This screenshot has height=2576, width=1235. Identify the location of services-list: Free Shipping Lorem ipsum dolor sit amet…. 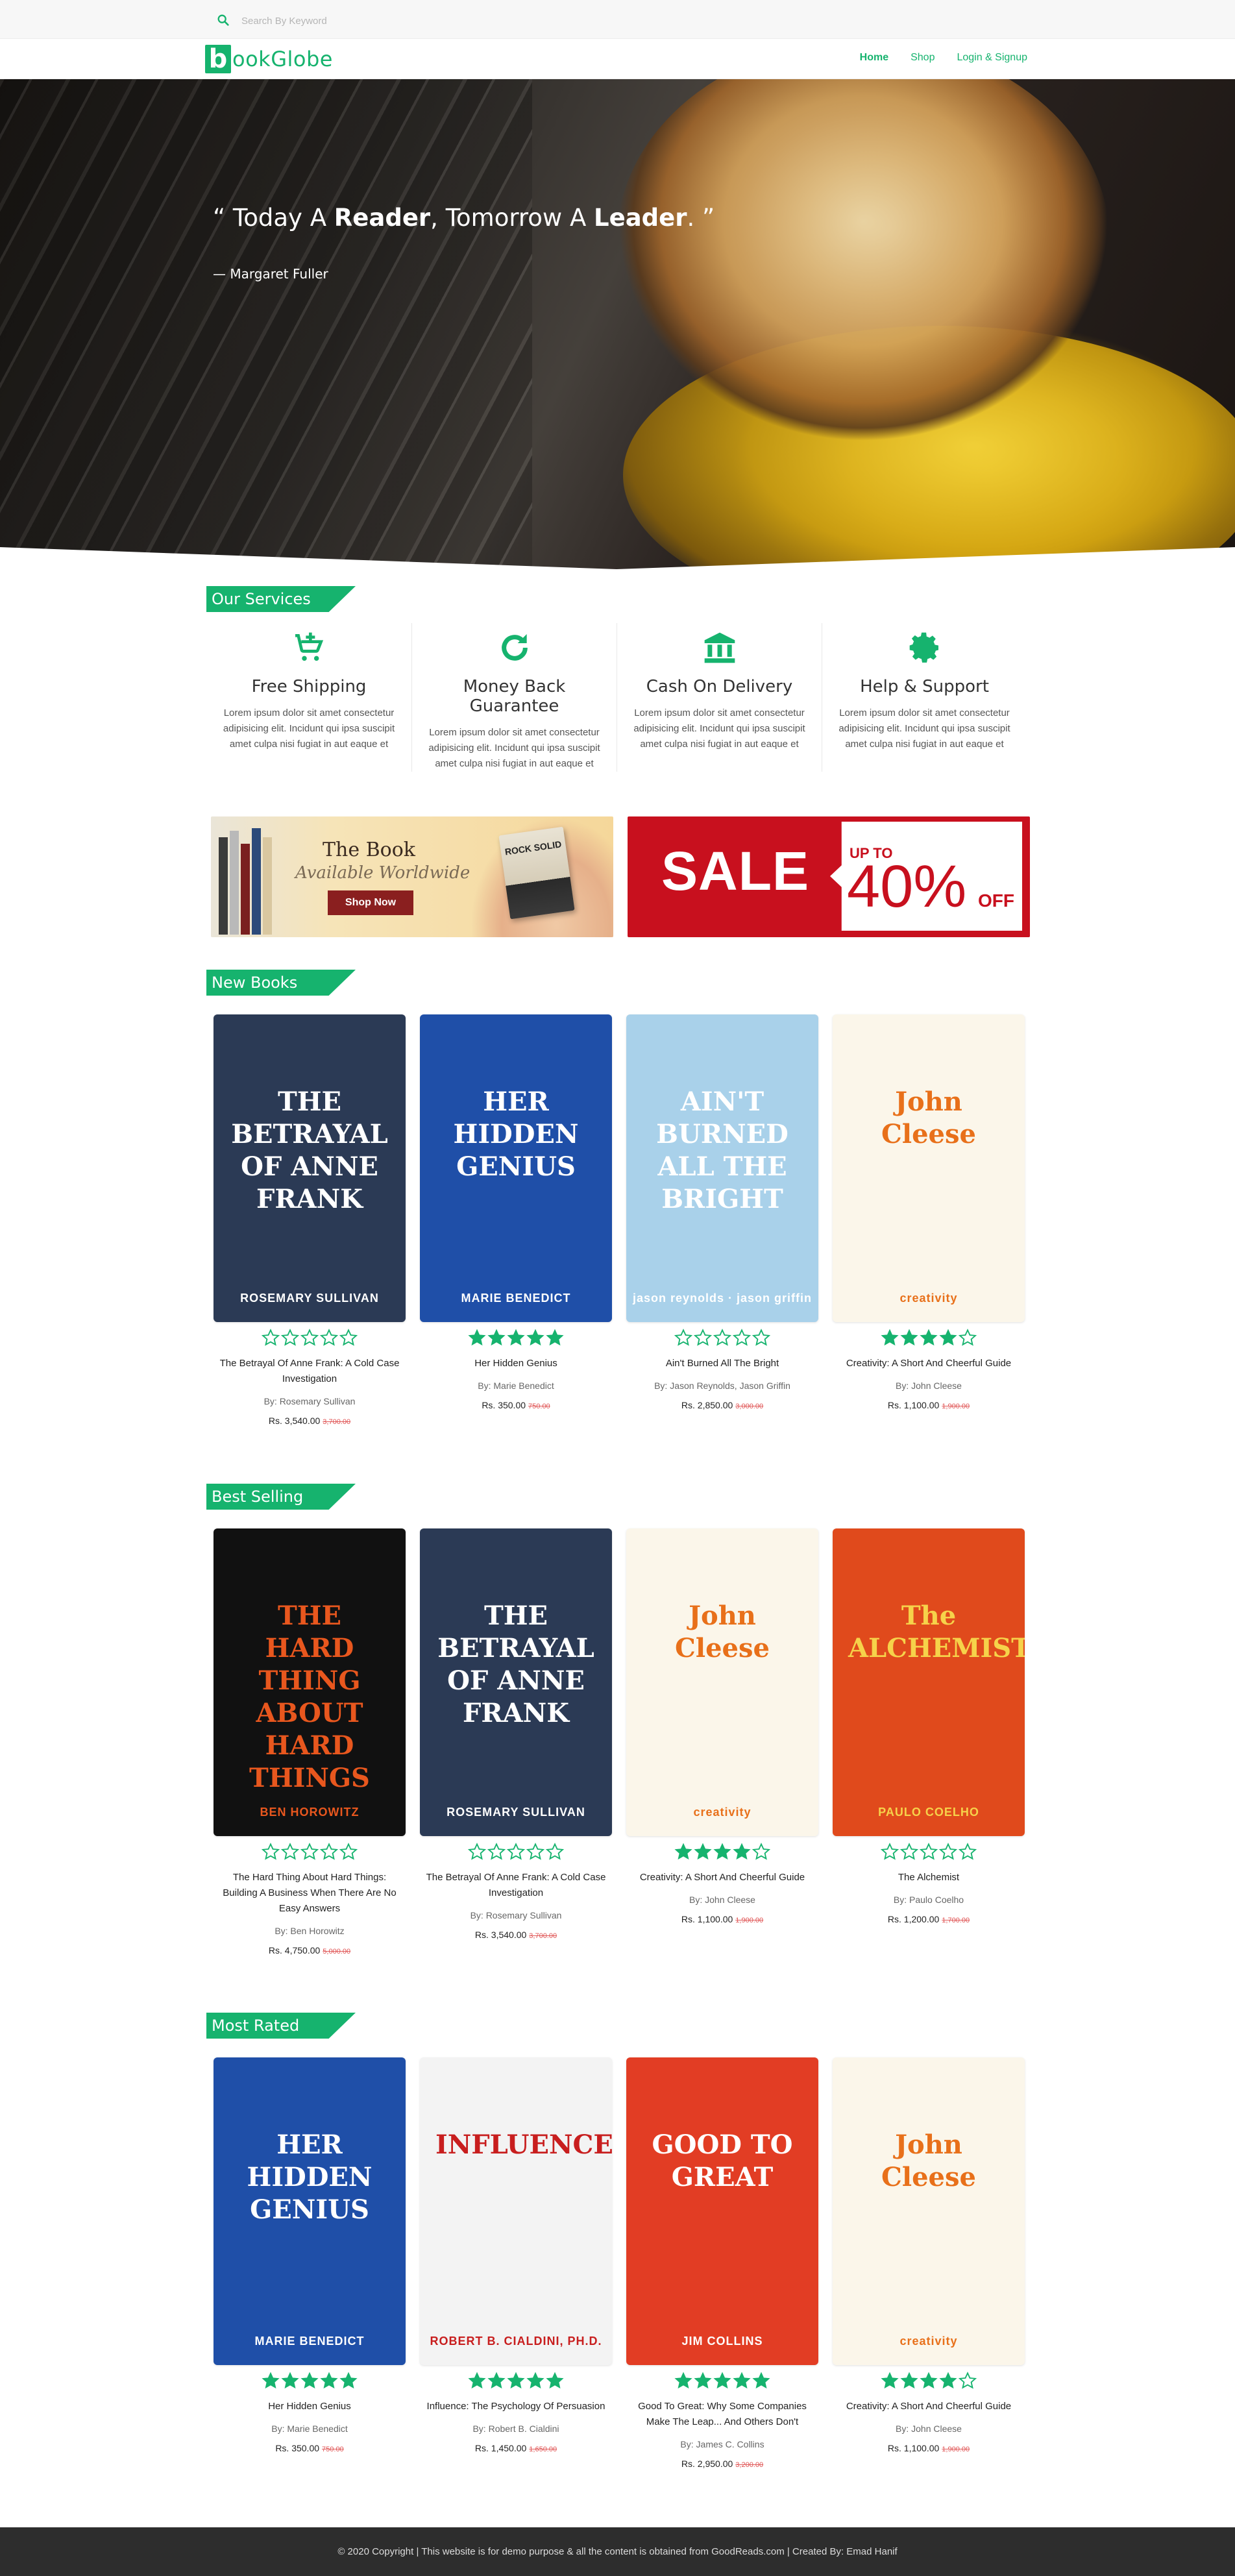
(617, 697).